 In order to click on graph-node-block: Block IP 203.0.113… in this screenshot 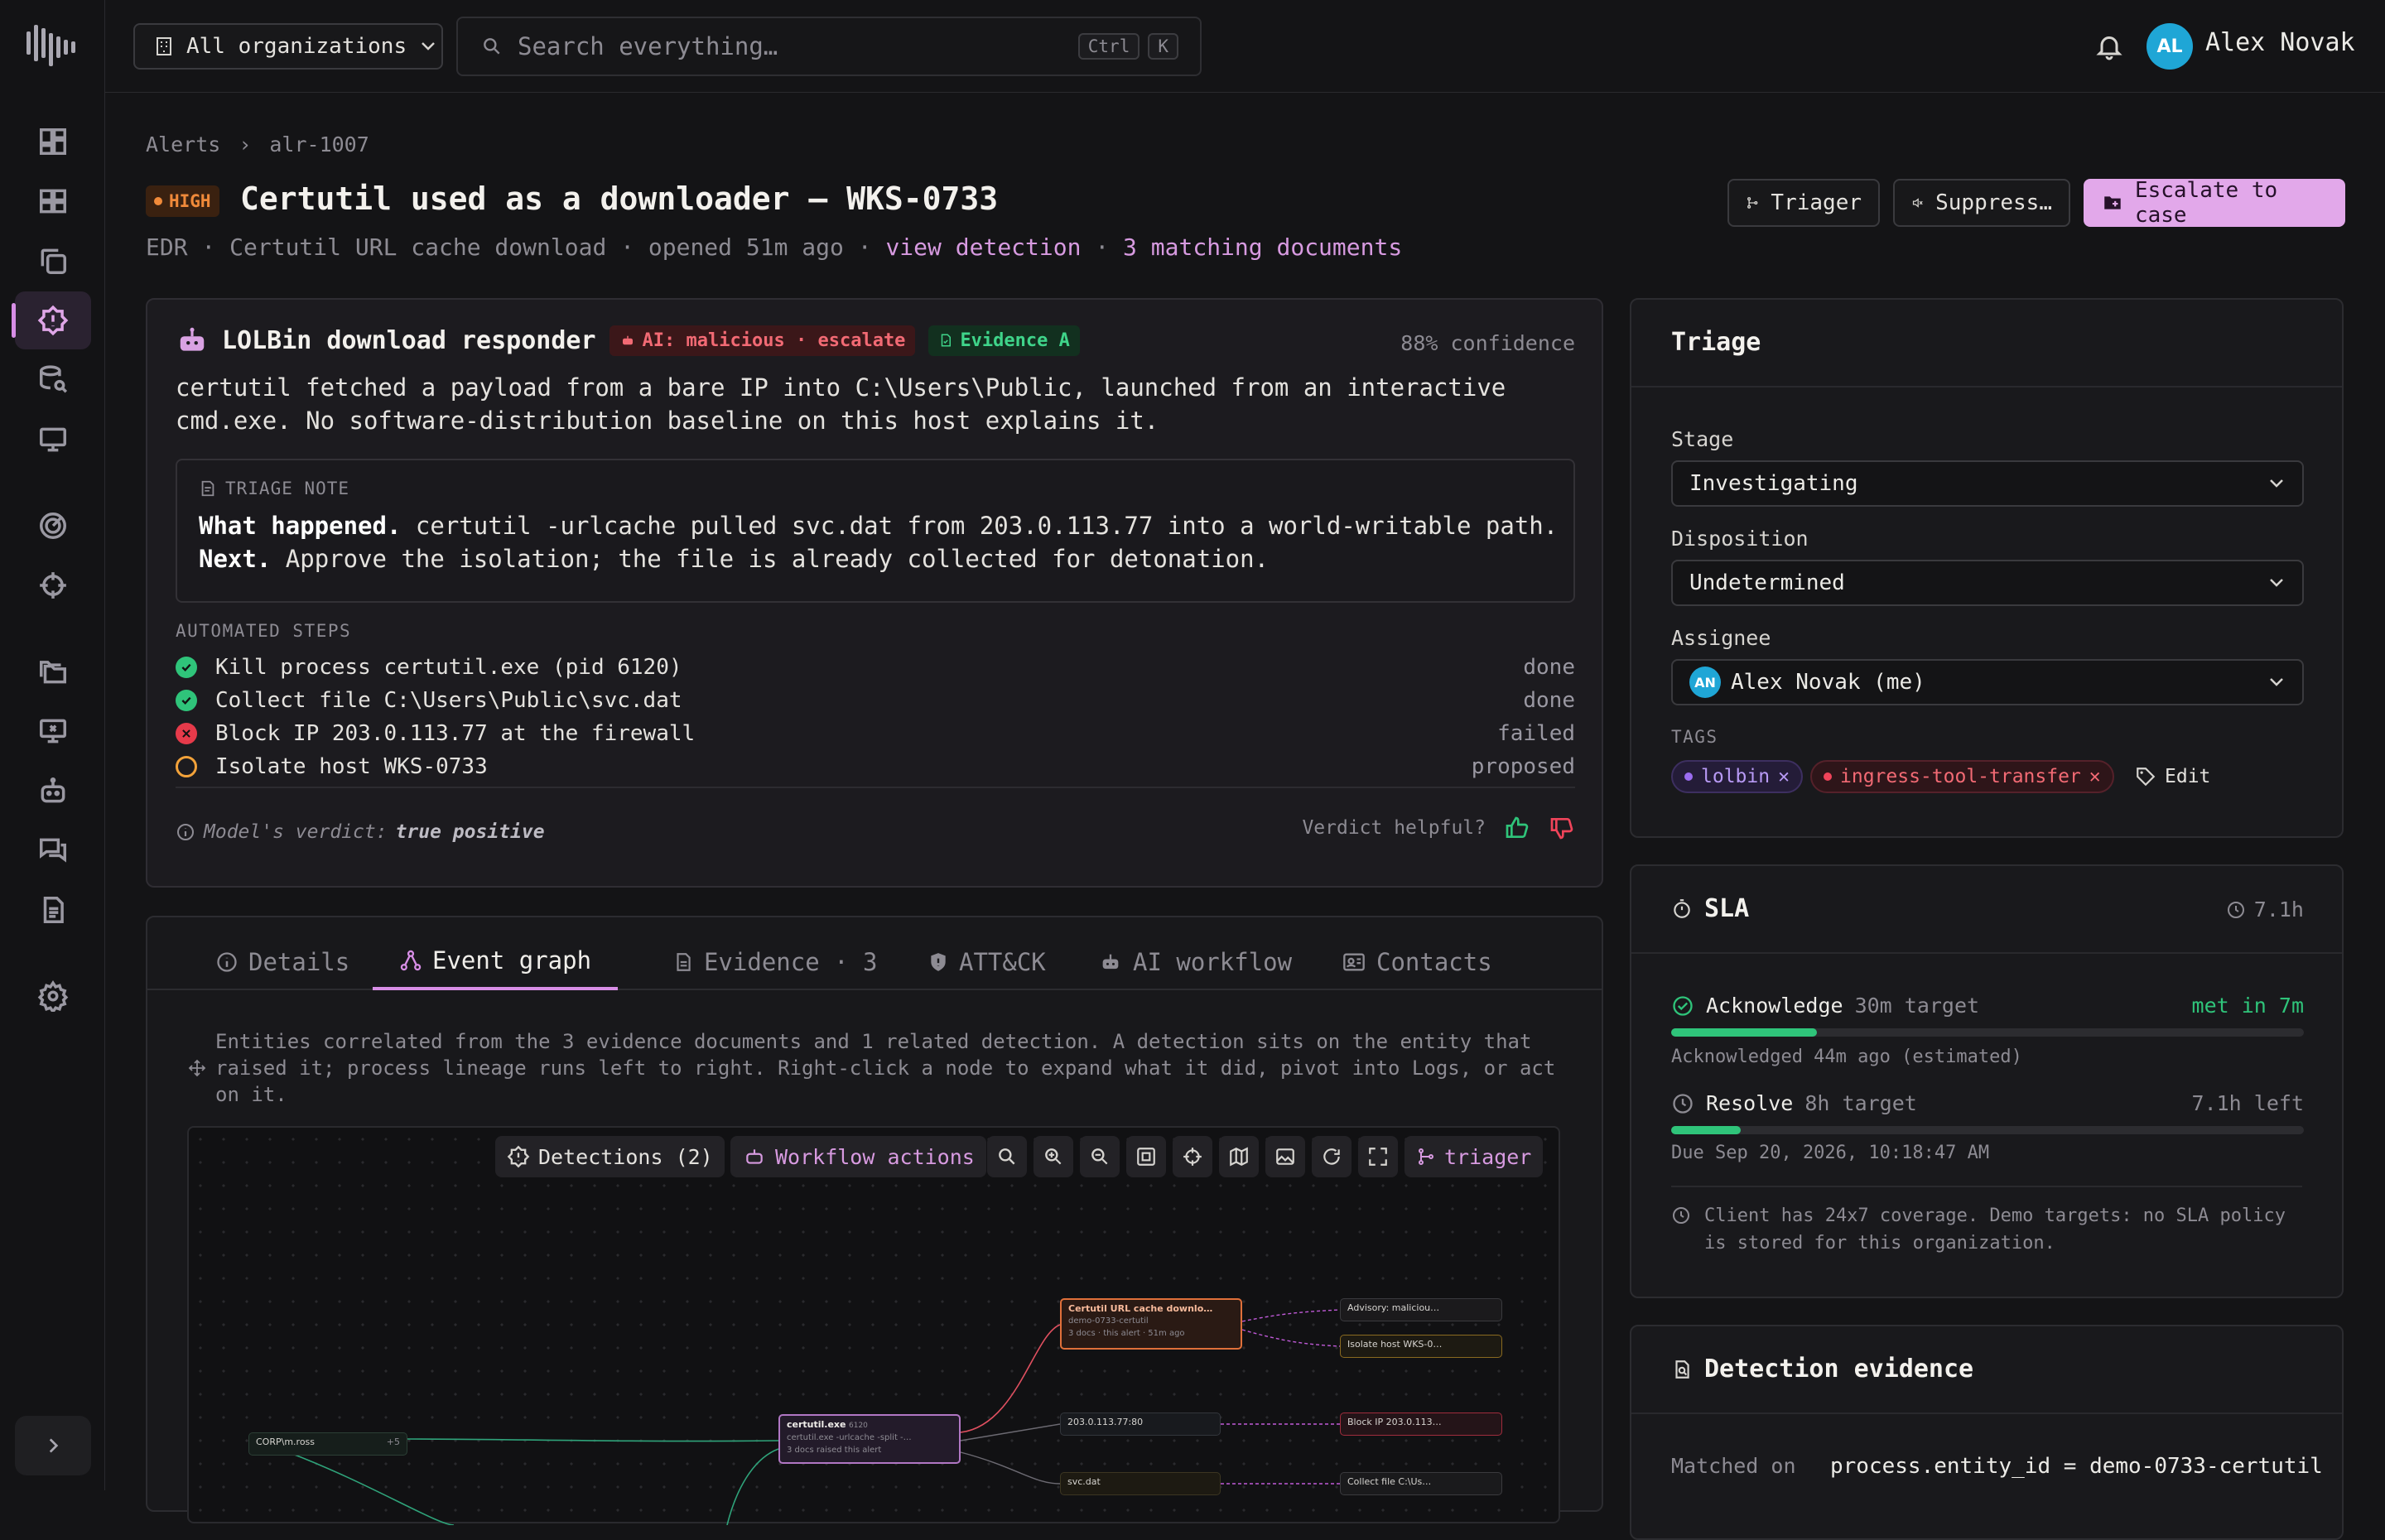, I will do `click(1421, 1424)`.